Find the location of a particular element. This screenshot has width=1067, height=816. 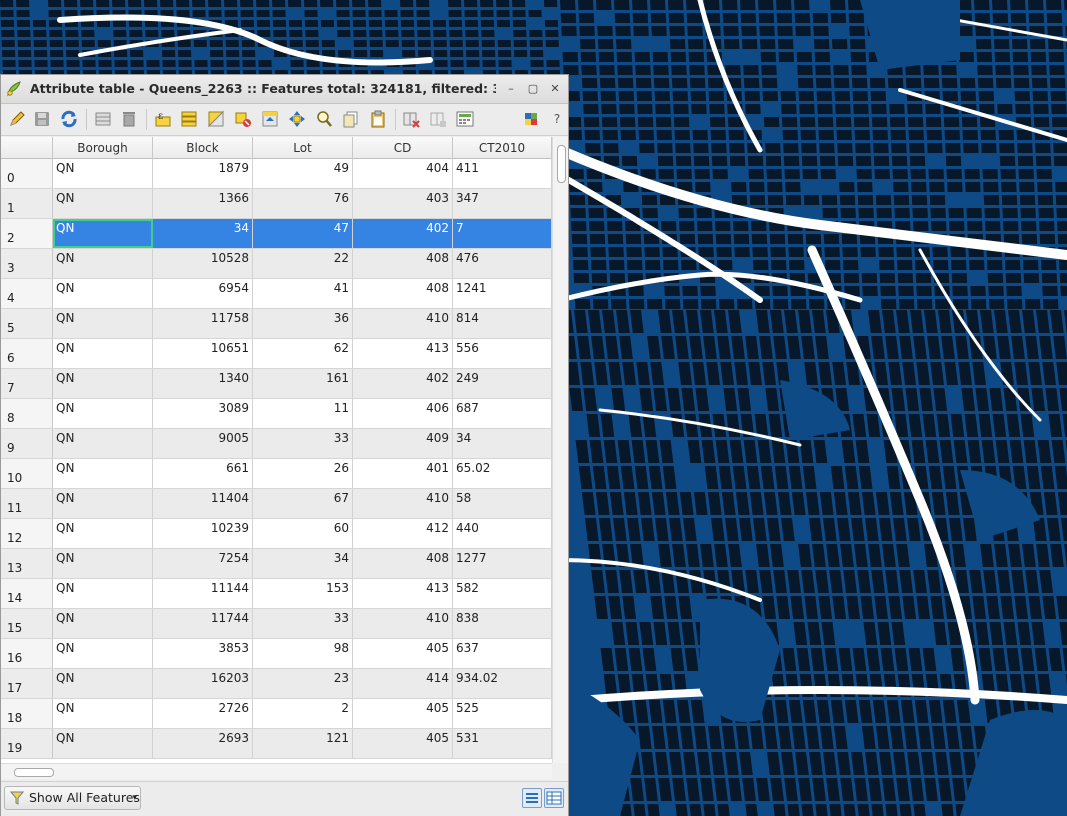

table-row: 2 QN 34 47 402 7 is located at coordinates (276, 234).